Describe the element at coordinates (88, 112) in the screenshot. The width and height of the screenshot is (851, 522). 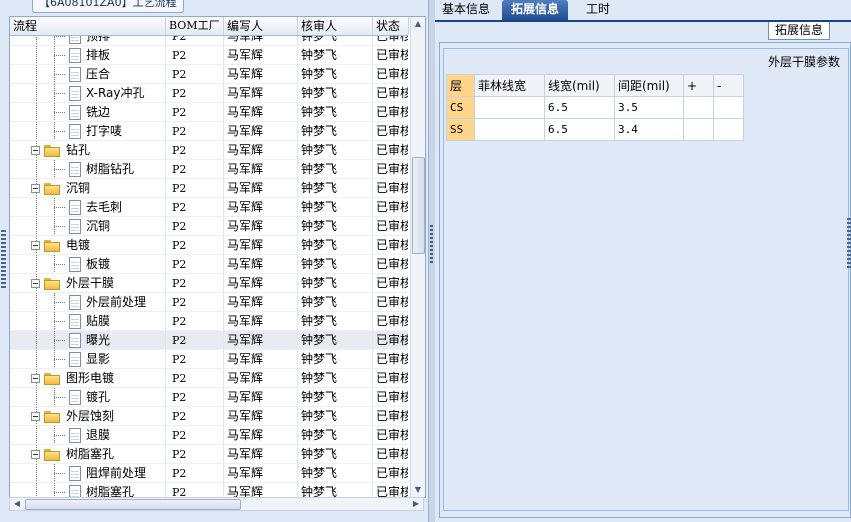
I see `tree-cell: 铣边` at that location.